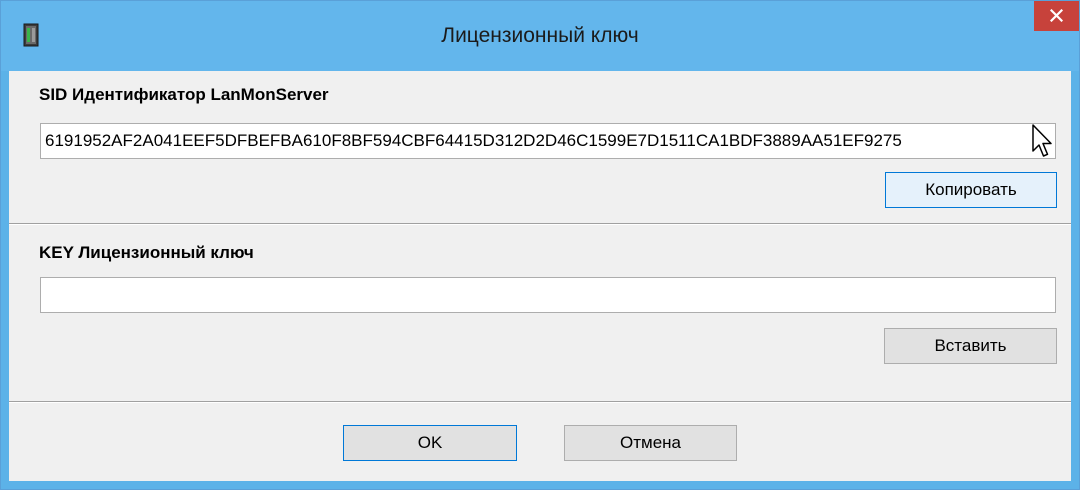  What do you see at coordinates (548, 295) in the screenshot?
I see `license-key-input` at bounding box center [548, 295].